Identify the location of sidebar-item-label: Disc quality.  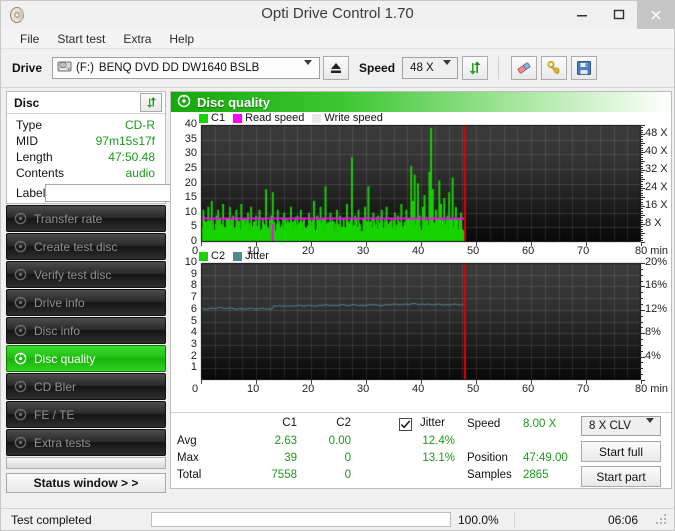
(65, 358).